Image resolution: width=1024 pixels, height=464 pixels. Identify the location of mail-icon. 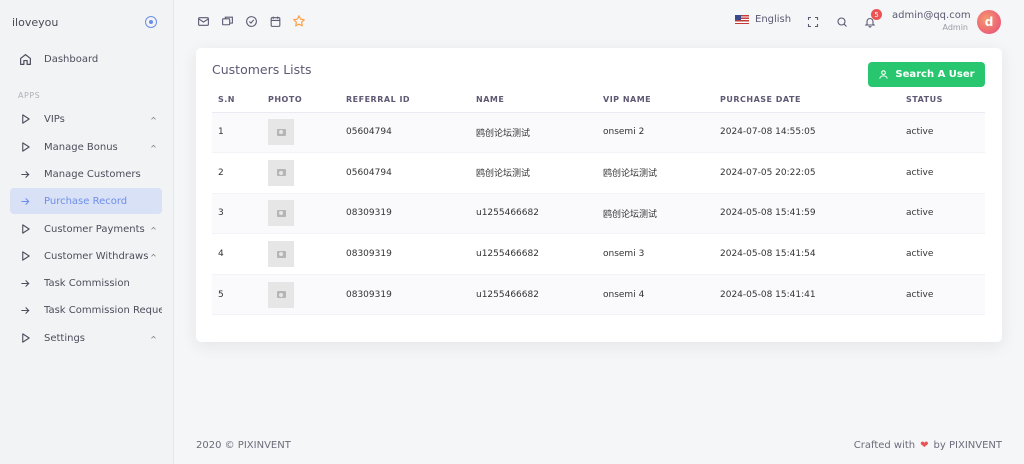
(203, 21).